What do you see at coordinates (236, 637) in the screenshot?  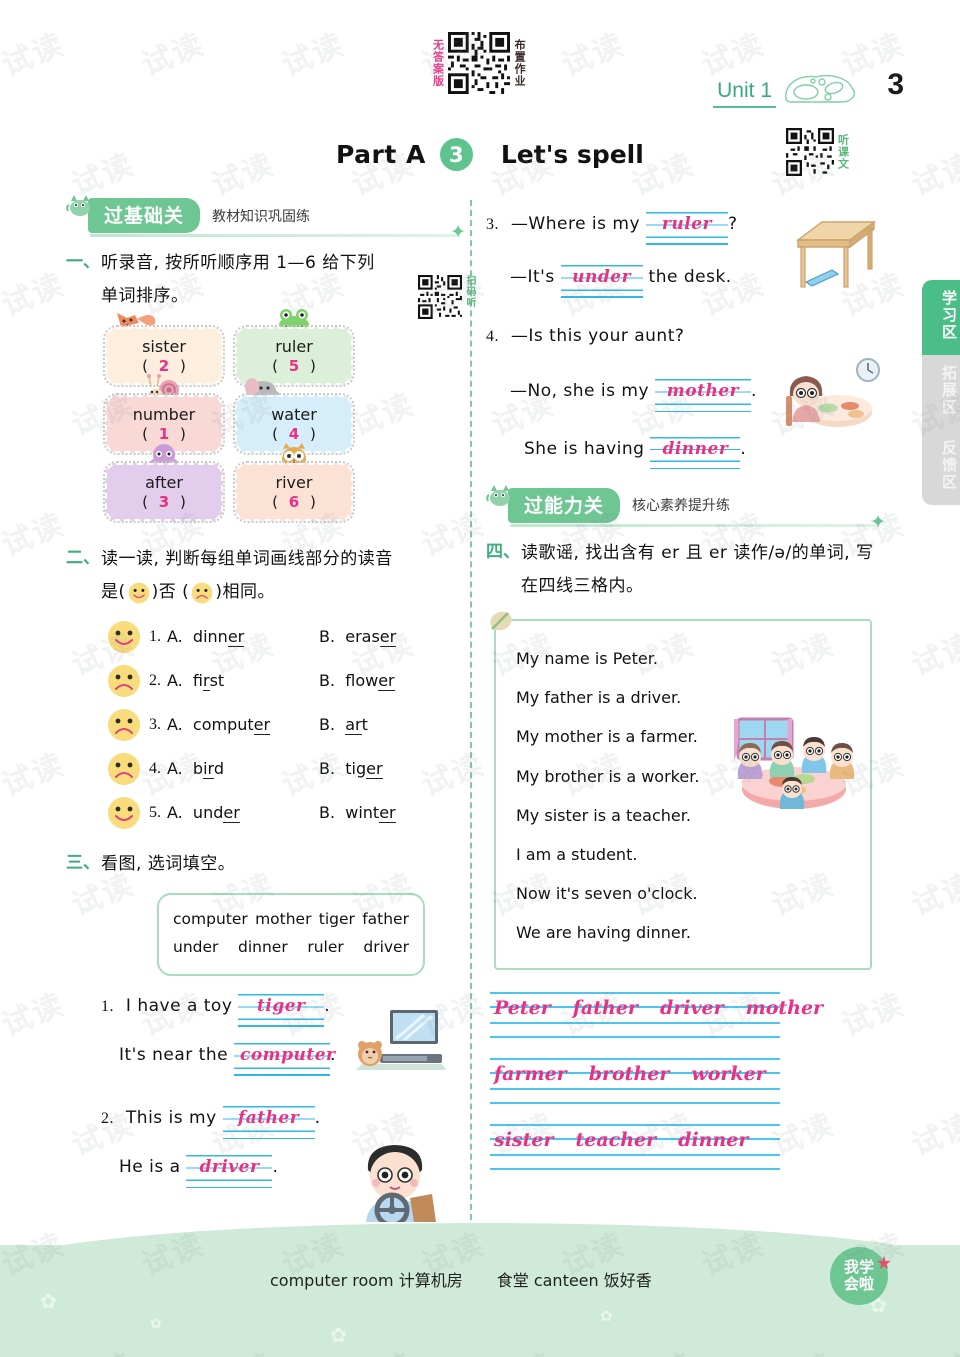 I see `option-a-underlined: er` at bounding box center [236, 637].